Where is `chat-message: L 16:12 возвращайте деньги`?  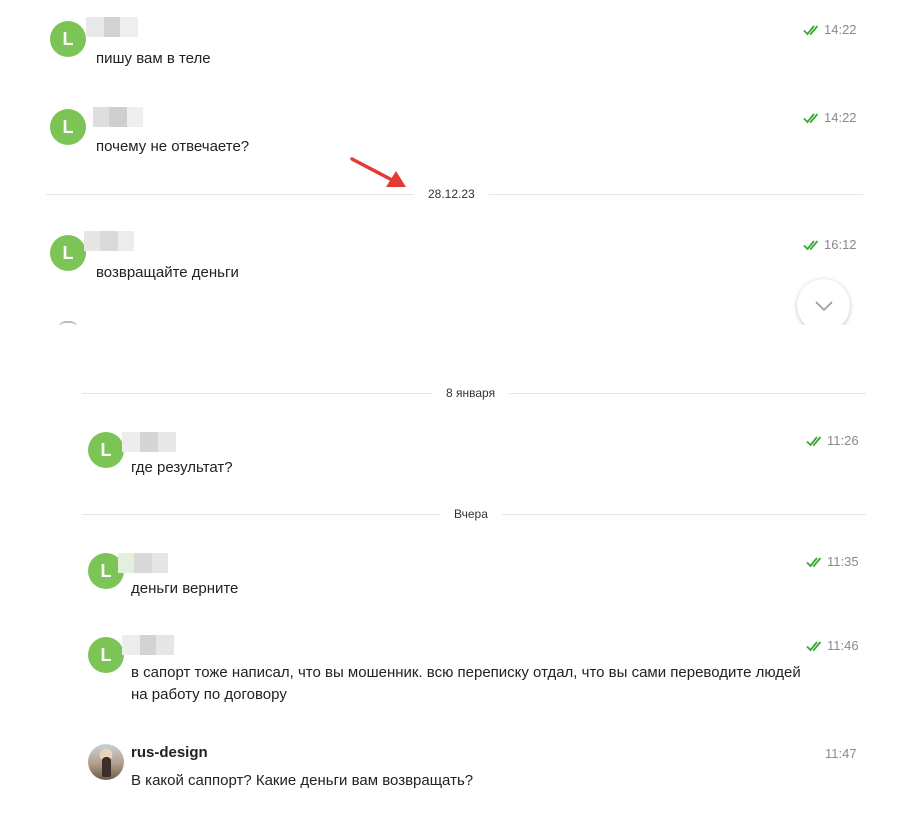
chat-message: L 16:12 возвращайте деньги is located at coordinates (459, 260).